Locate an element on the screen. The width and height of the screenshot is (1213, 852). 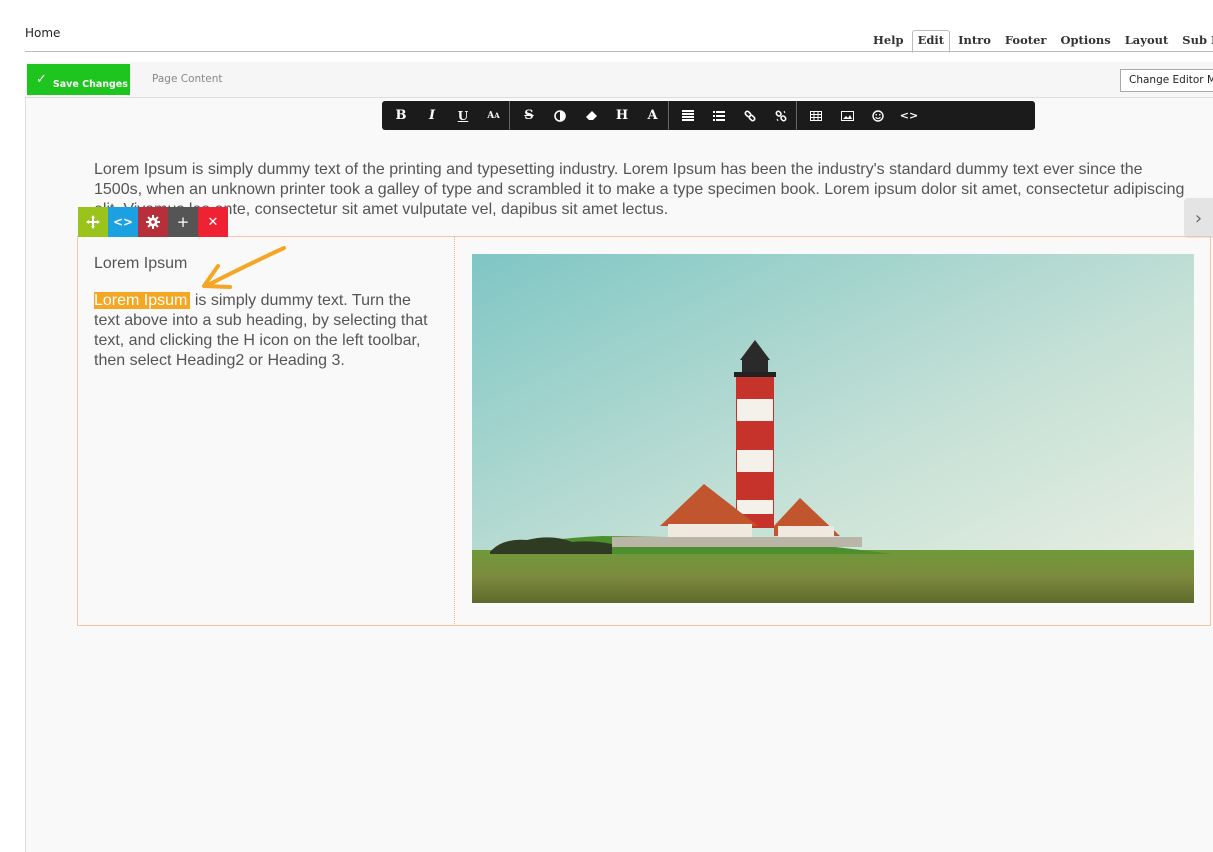
annotation-arrow-icon is located at coordinates (244, 267).